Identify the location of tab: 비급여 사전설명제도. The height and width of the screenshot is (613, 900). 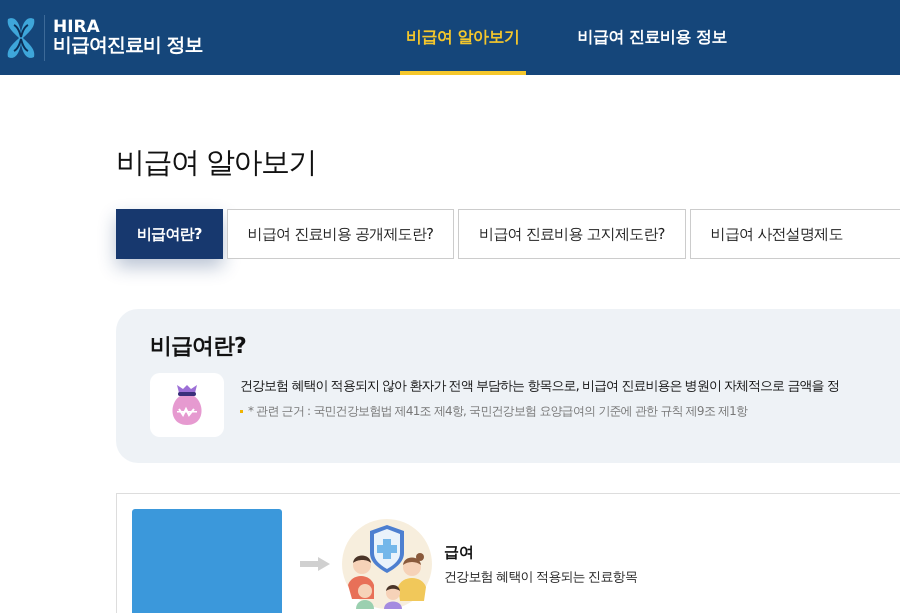
(795, 234).